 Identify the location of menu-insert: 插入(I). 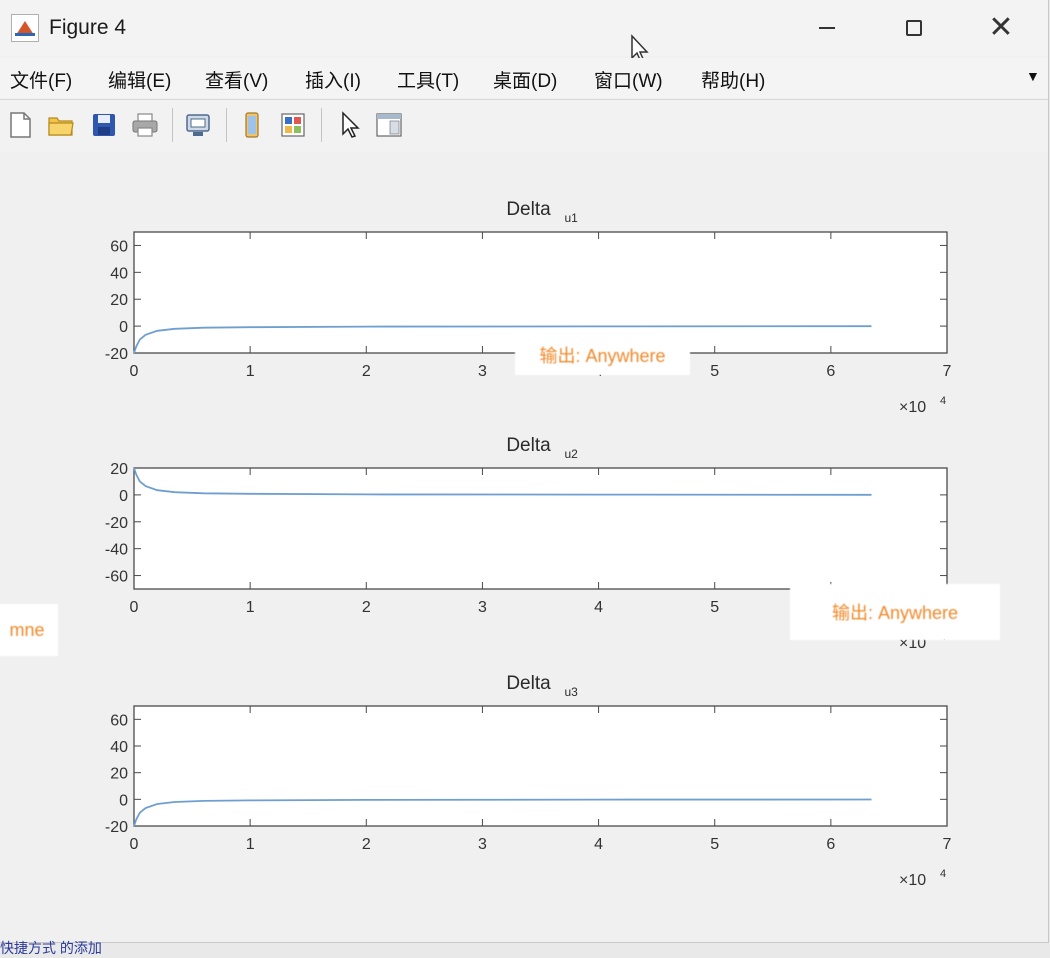
(333, 79).